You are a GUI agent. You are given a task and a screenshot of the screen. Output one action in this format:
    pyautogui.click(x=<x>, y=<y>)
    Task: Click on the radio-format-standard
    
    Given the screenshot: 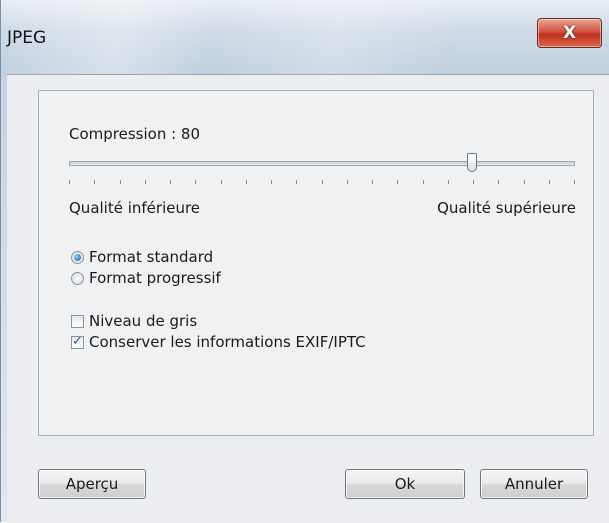 What is the action you would take?
    pyautogui.click(x=77, y=257)
    